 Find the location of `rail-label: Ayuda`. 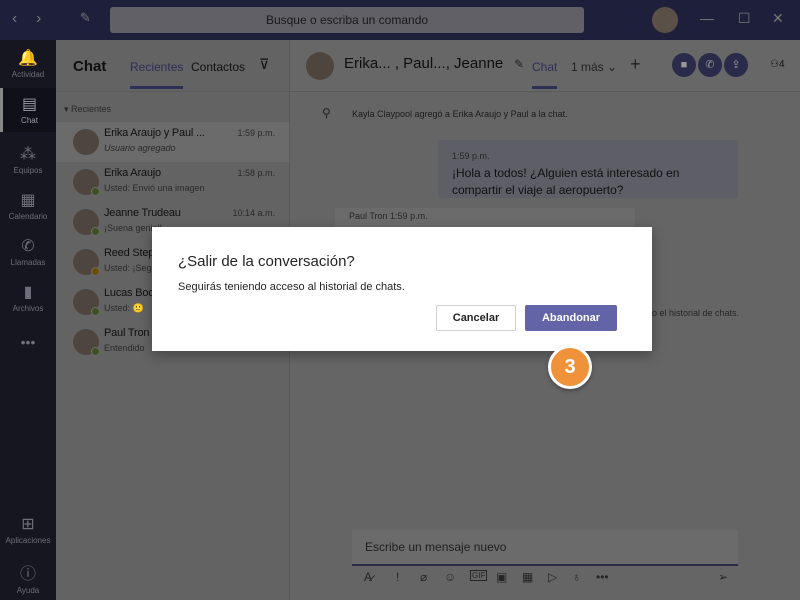

rail-label: Ayuda is located at coordinates (28, 590).